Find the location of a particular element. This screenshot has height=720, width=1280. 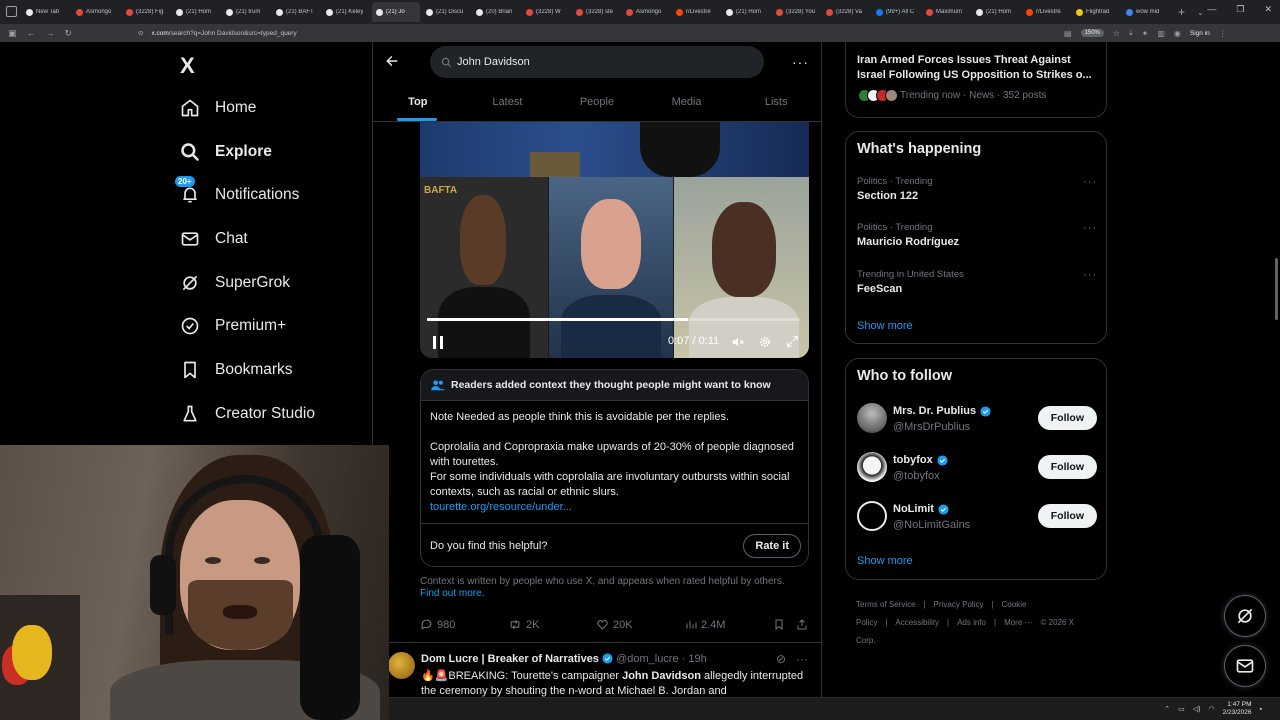

browser-tab: (3228) W is located at coordinates (546, 12).